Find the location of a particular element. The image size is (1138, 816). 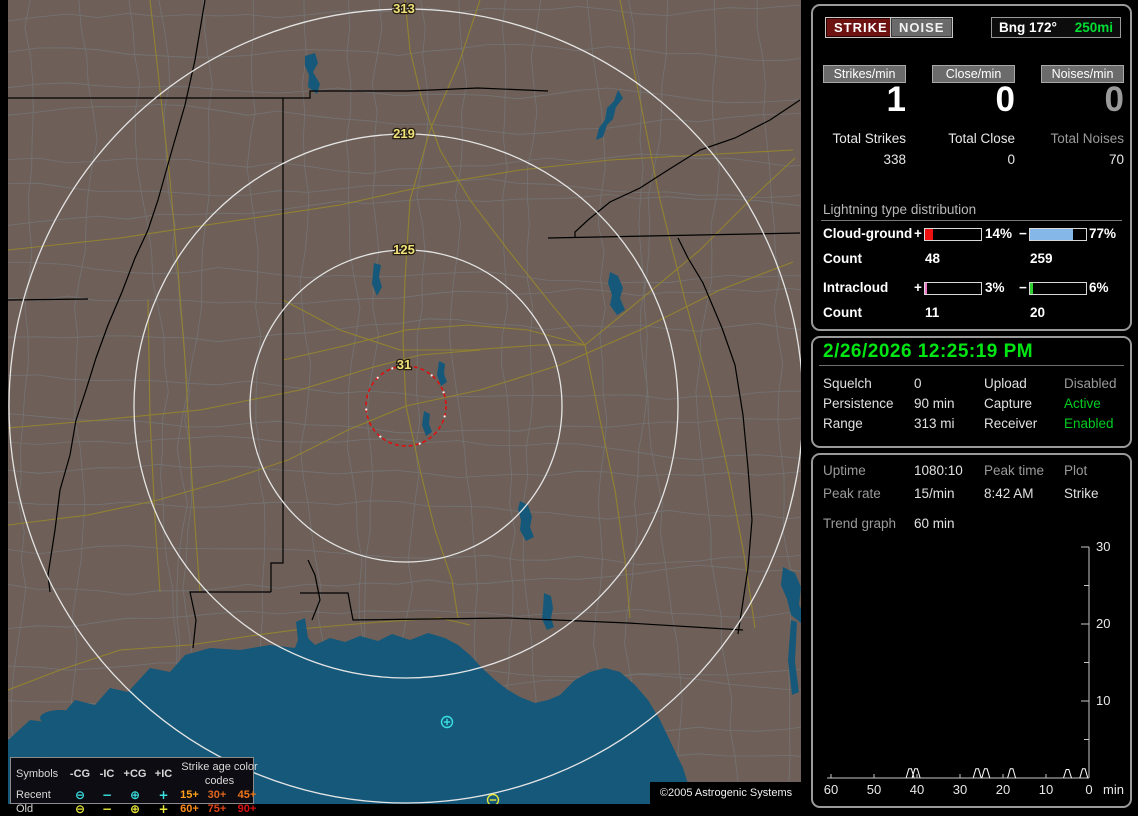

svg-text: 50 is located at coordinates (874, 789).